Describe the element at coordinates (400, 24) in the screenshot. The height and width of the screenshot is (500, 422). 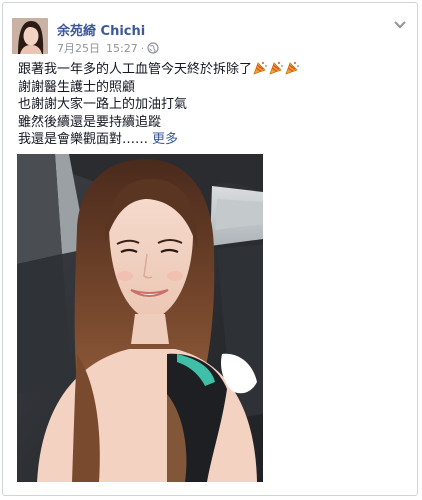
I see `chevron-down-icon` at that location.